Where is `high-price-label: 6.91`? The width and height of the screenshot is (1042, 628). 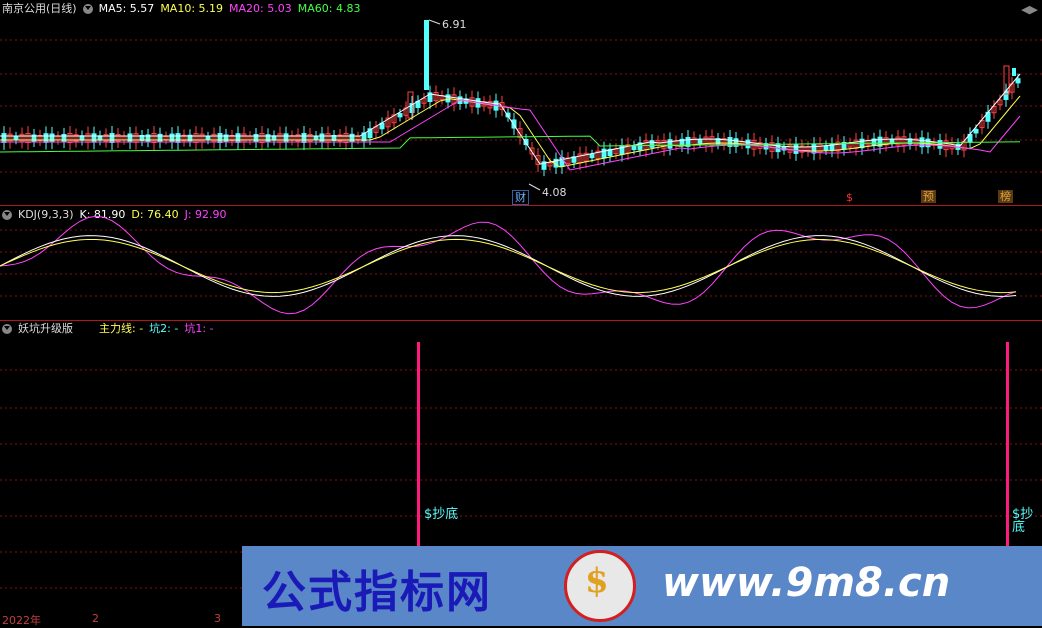 high-price-label: 6.91 is located at coordinates (454, 24).